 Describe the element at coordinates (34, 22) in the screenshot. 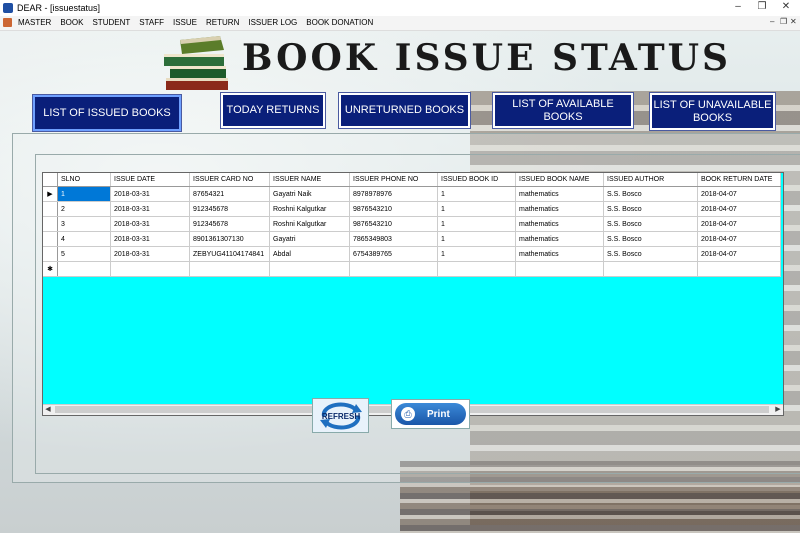

I see `menu-master: MASTER` at that location.